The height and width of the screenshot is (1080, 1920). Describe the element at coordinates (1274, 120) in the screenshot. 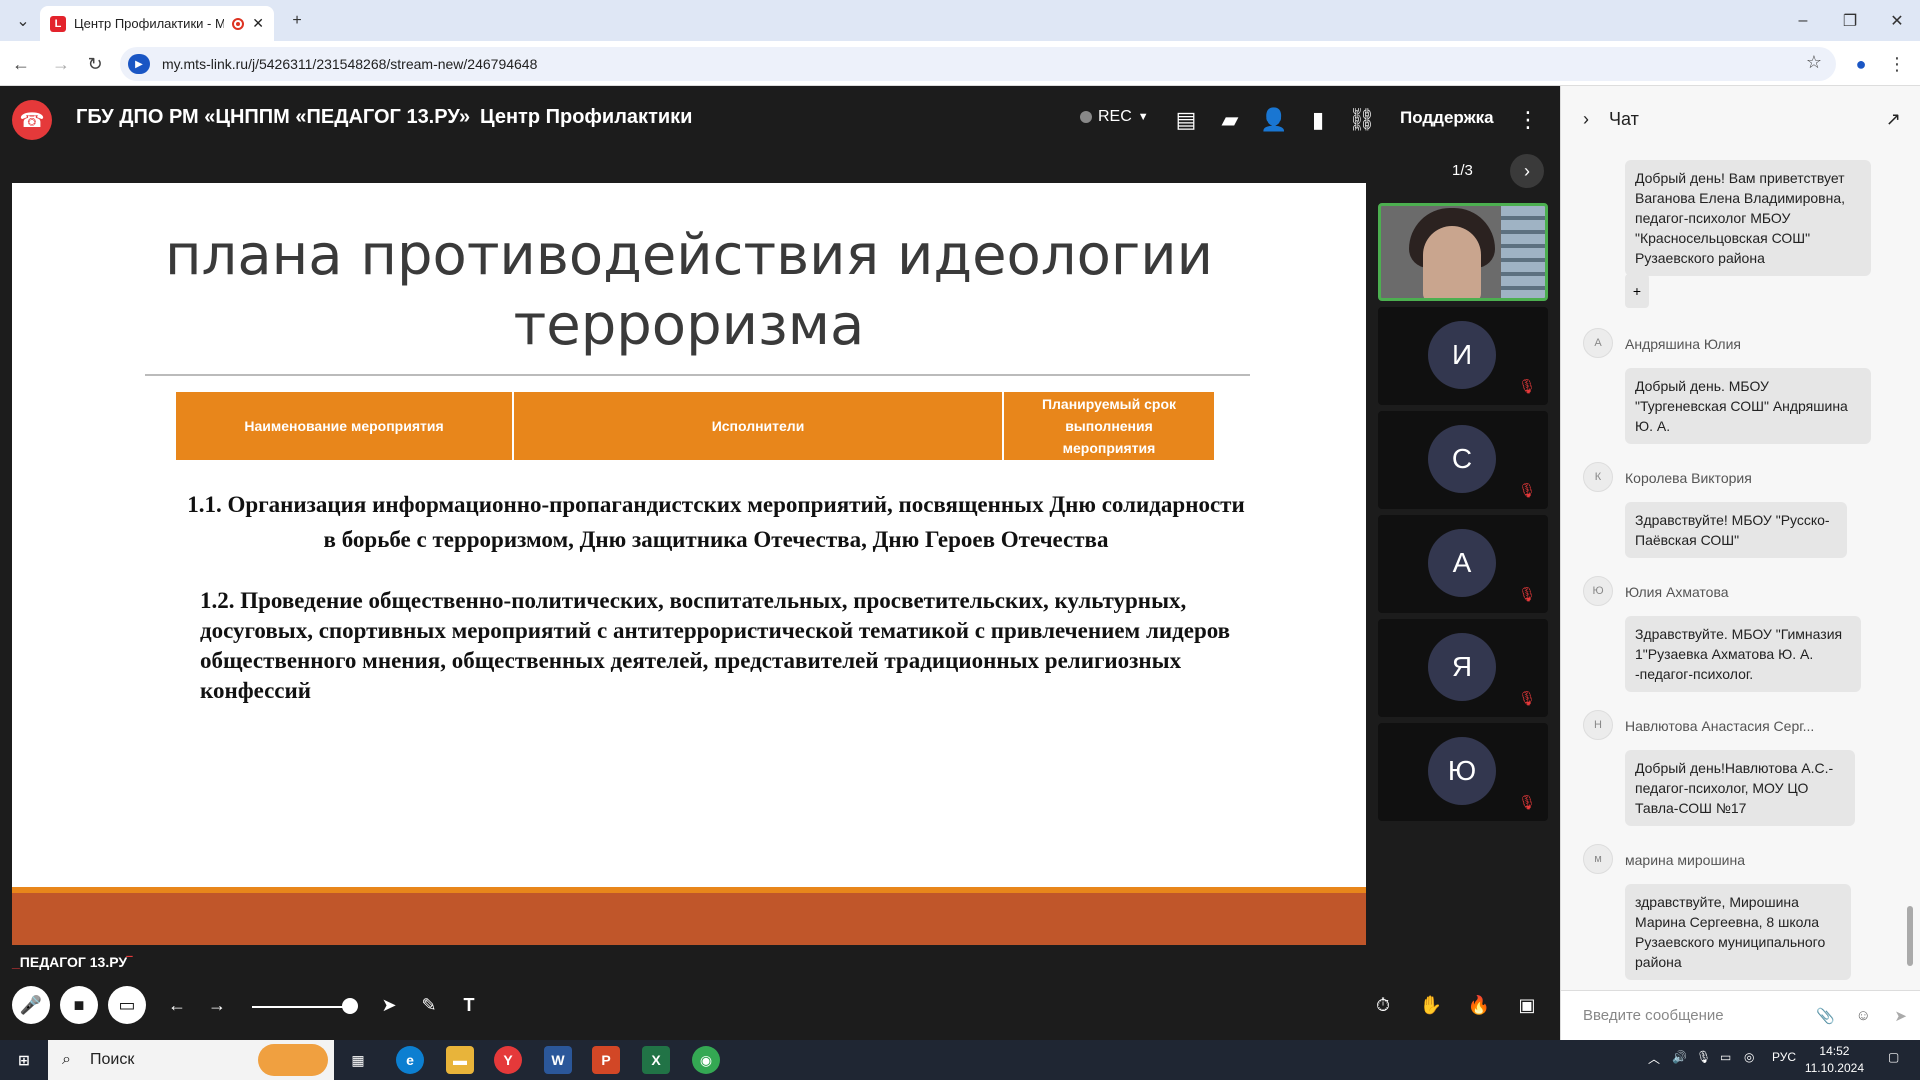

I see `participants-icon: 👤` at that location.